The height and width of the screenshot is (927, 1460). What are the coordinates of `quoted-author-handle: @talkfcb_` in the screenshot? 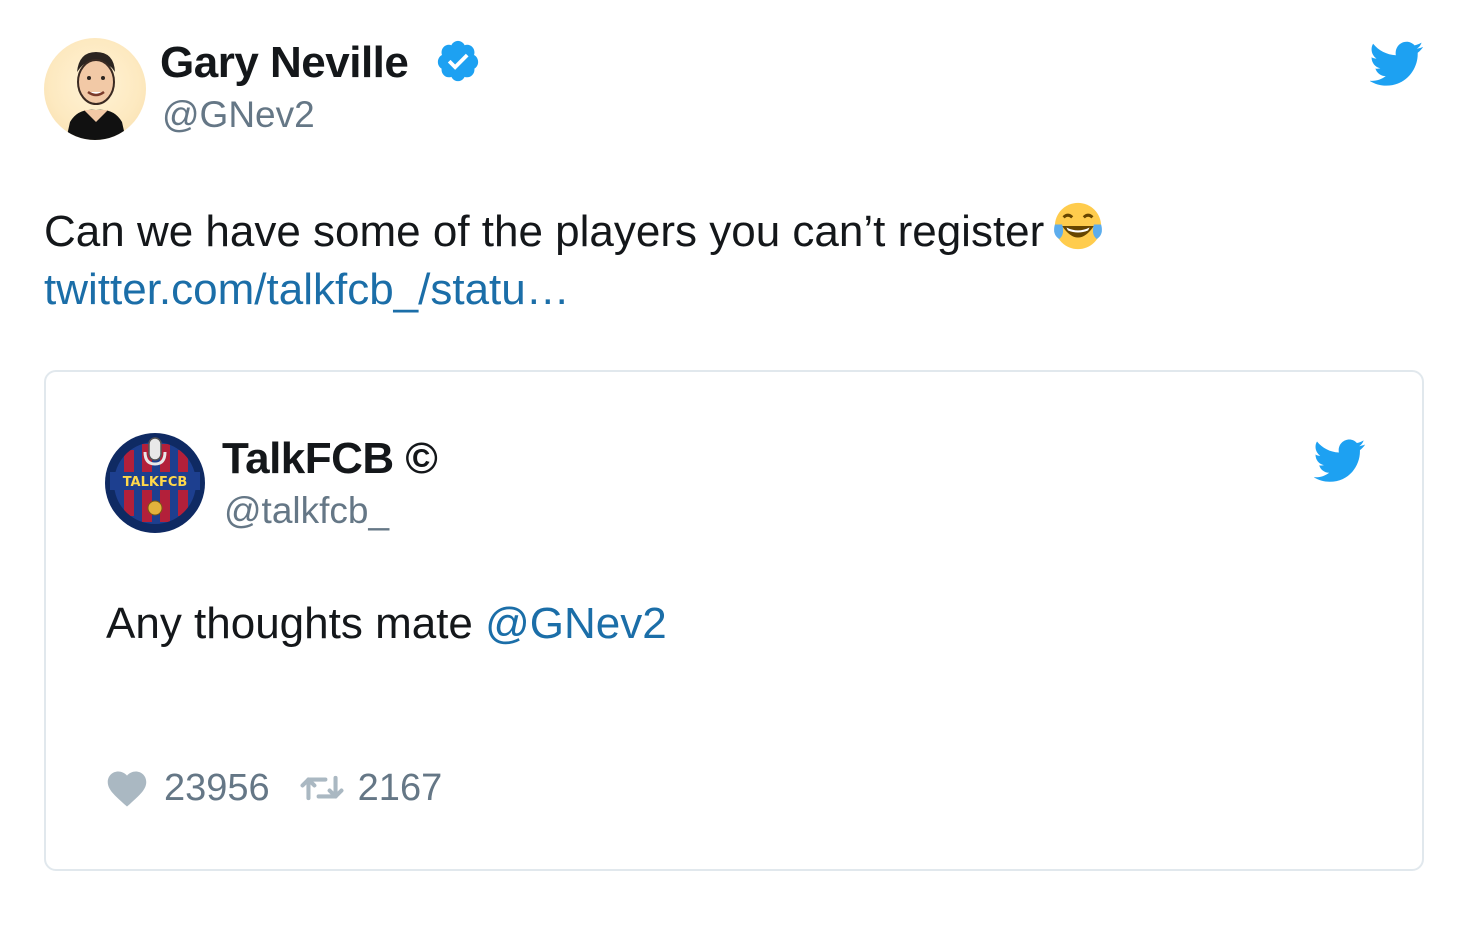 It's located at (306, 511).